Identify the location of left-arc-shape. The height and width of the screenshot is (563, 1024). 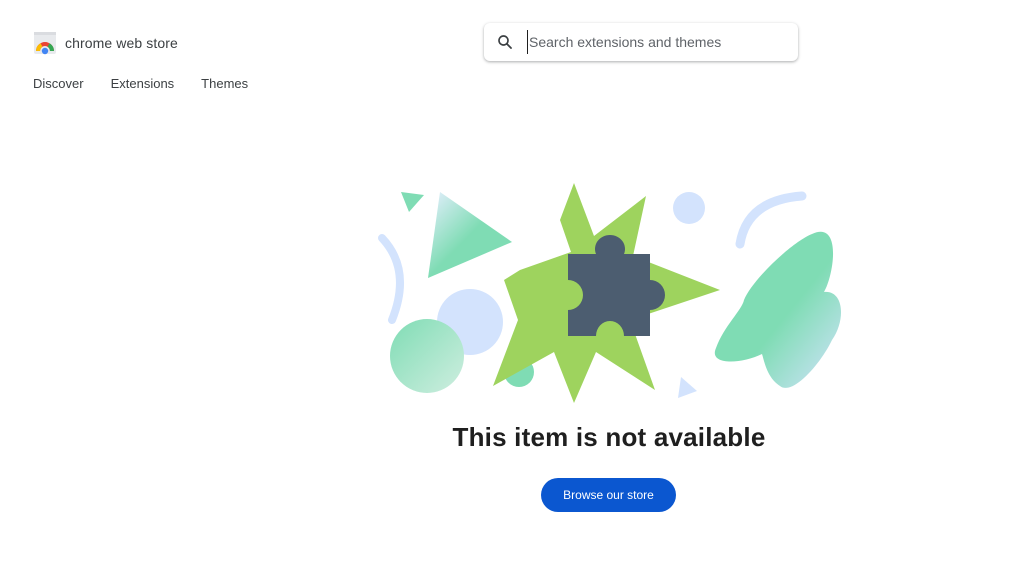
(391, 279).